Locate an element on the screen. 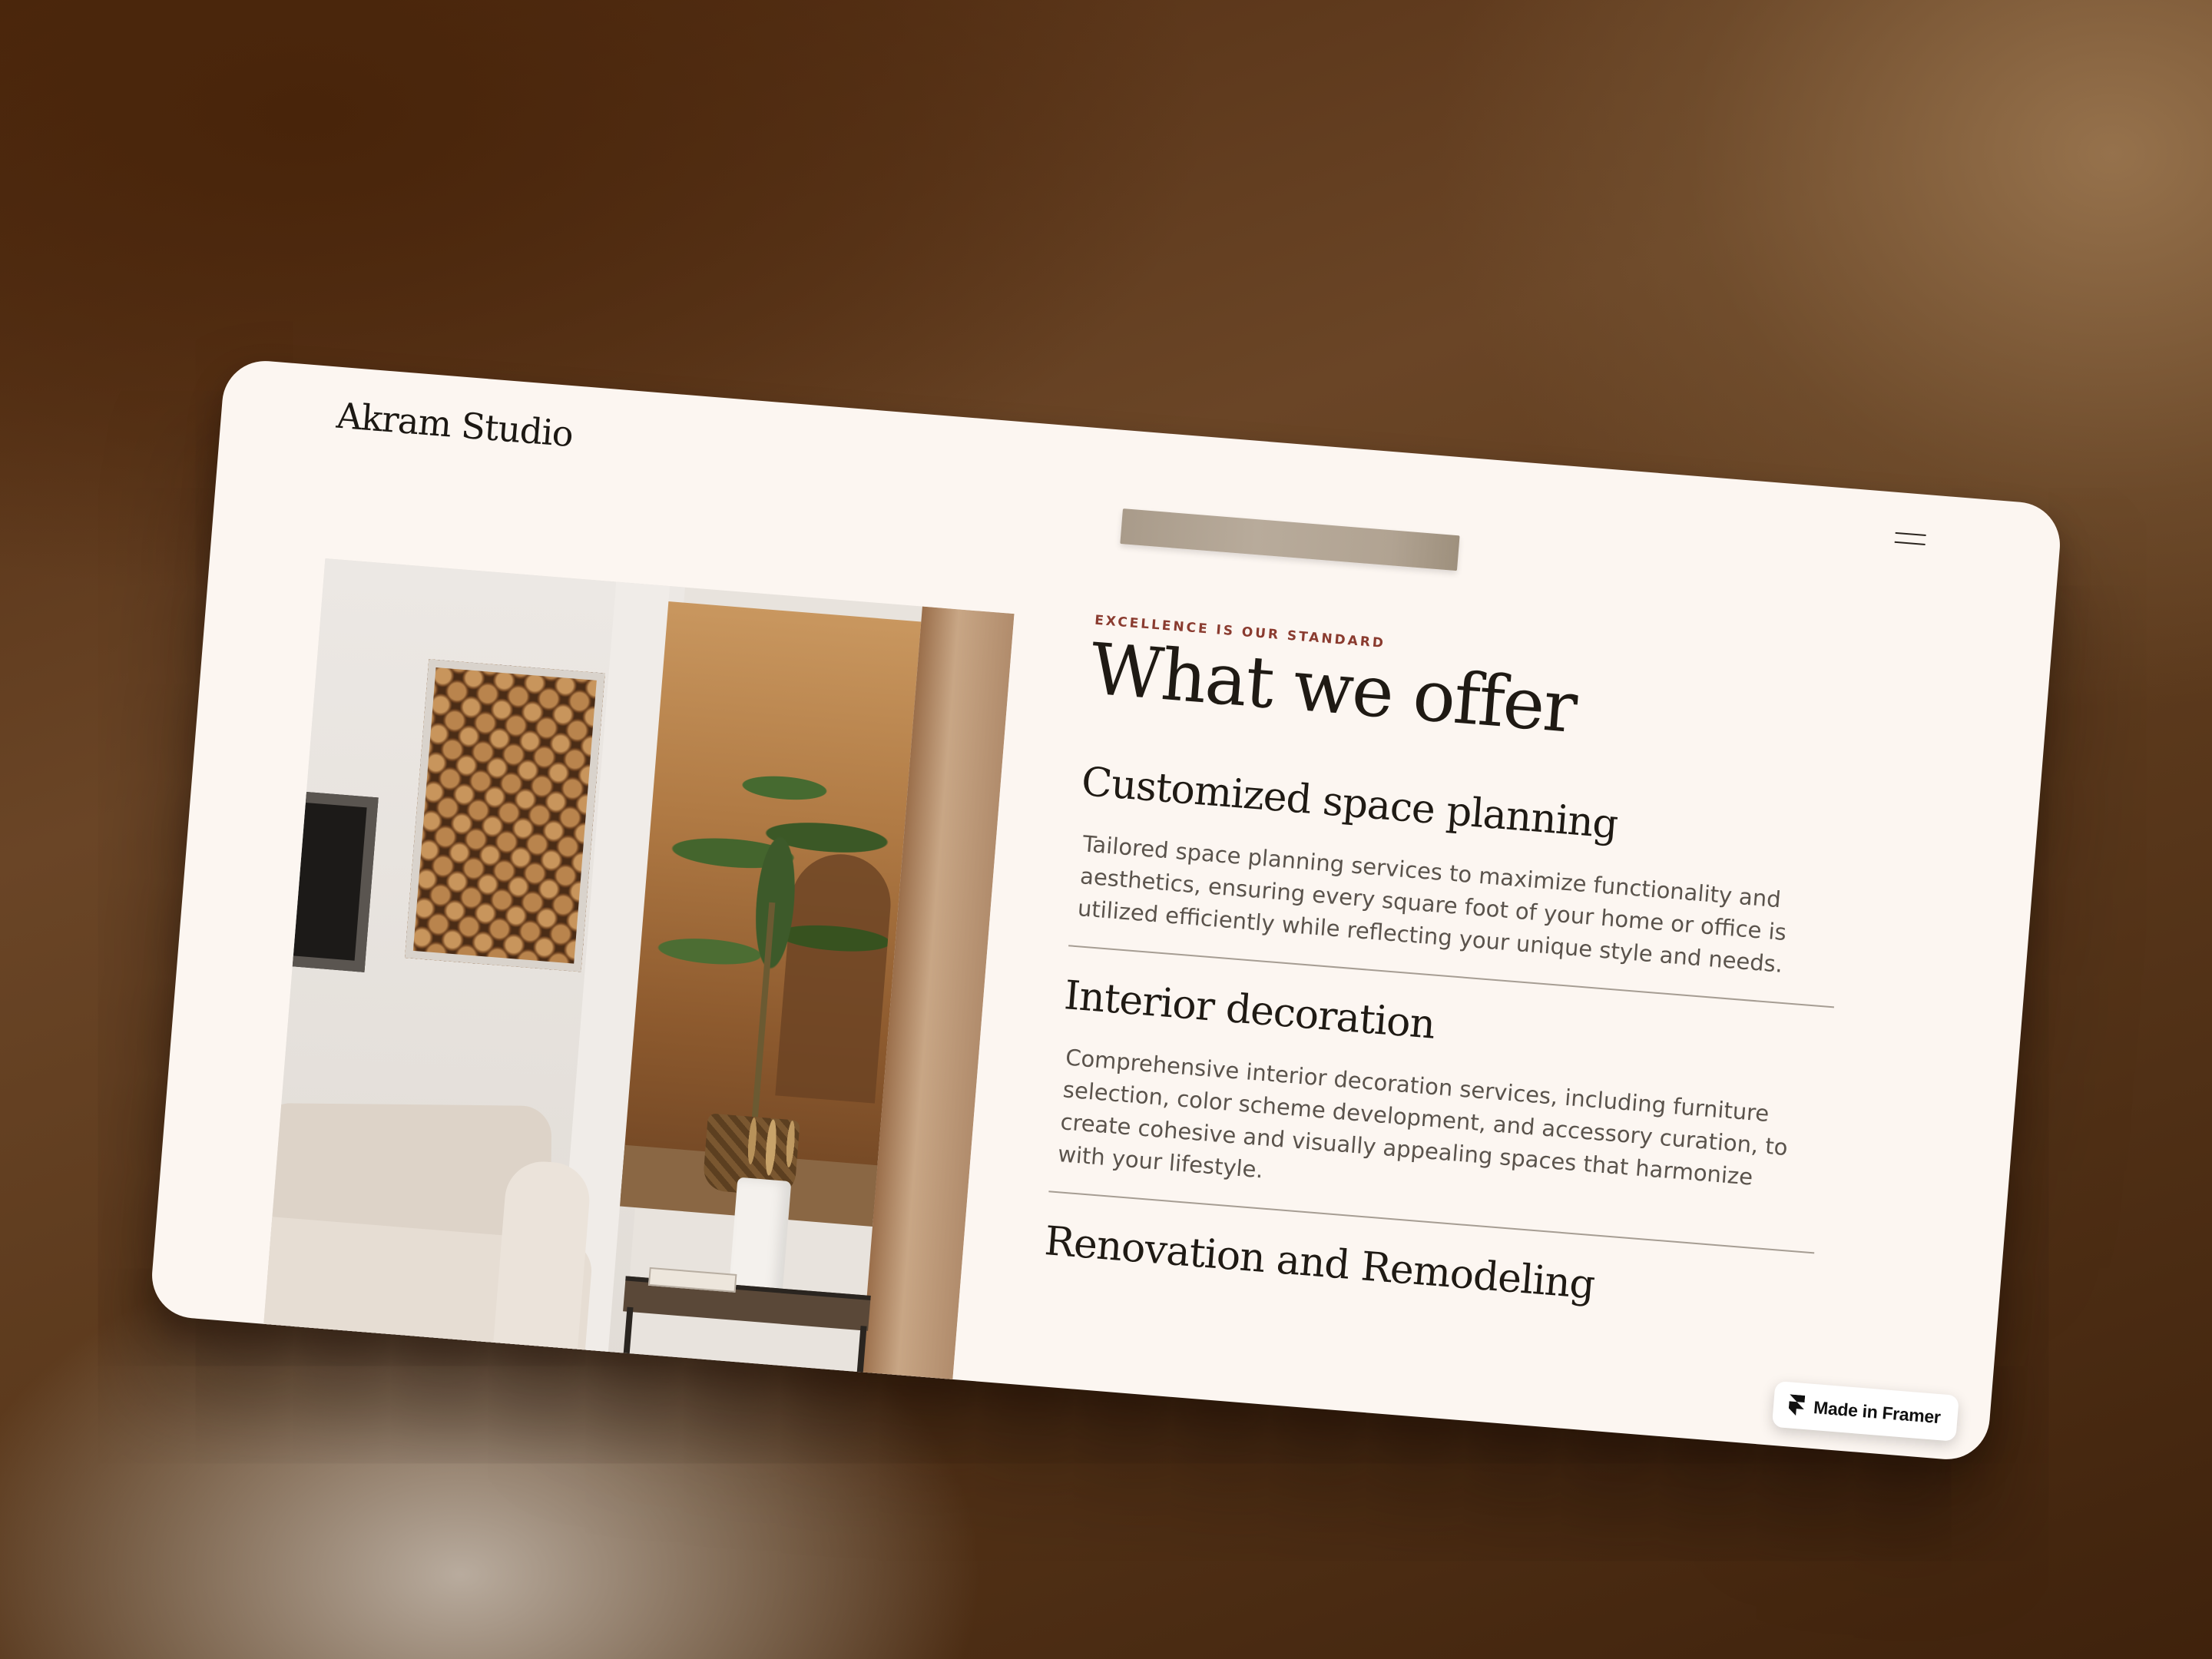  offer-item: Renovation and Remodeling is located at coordinates (1427, 1271).